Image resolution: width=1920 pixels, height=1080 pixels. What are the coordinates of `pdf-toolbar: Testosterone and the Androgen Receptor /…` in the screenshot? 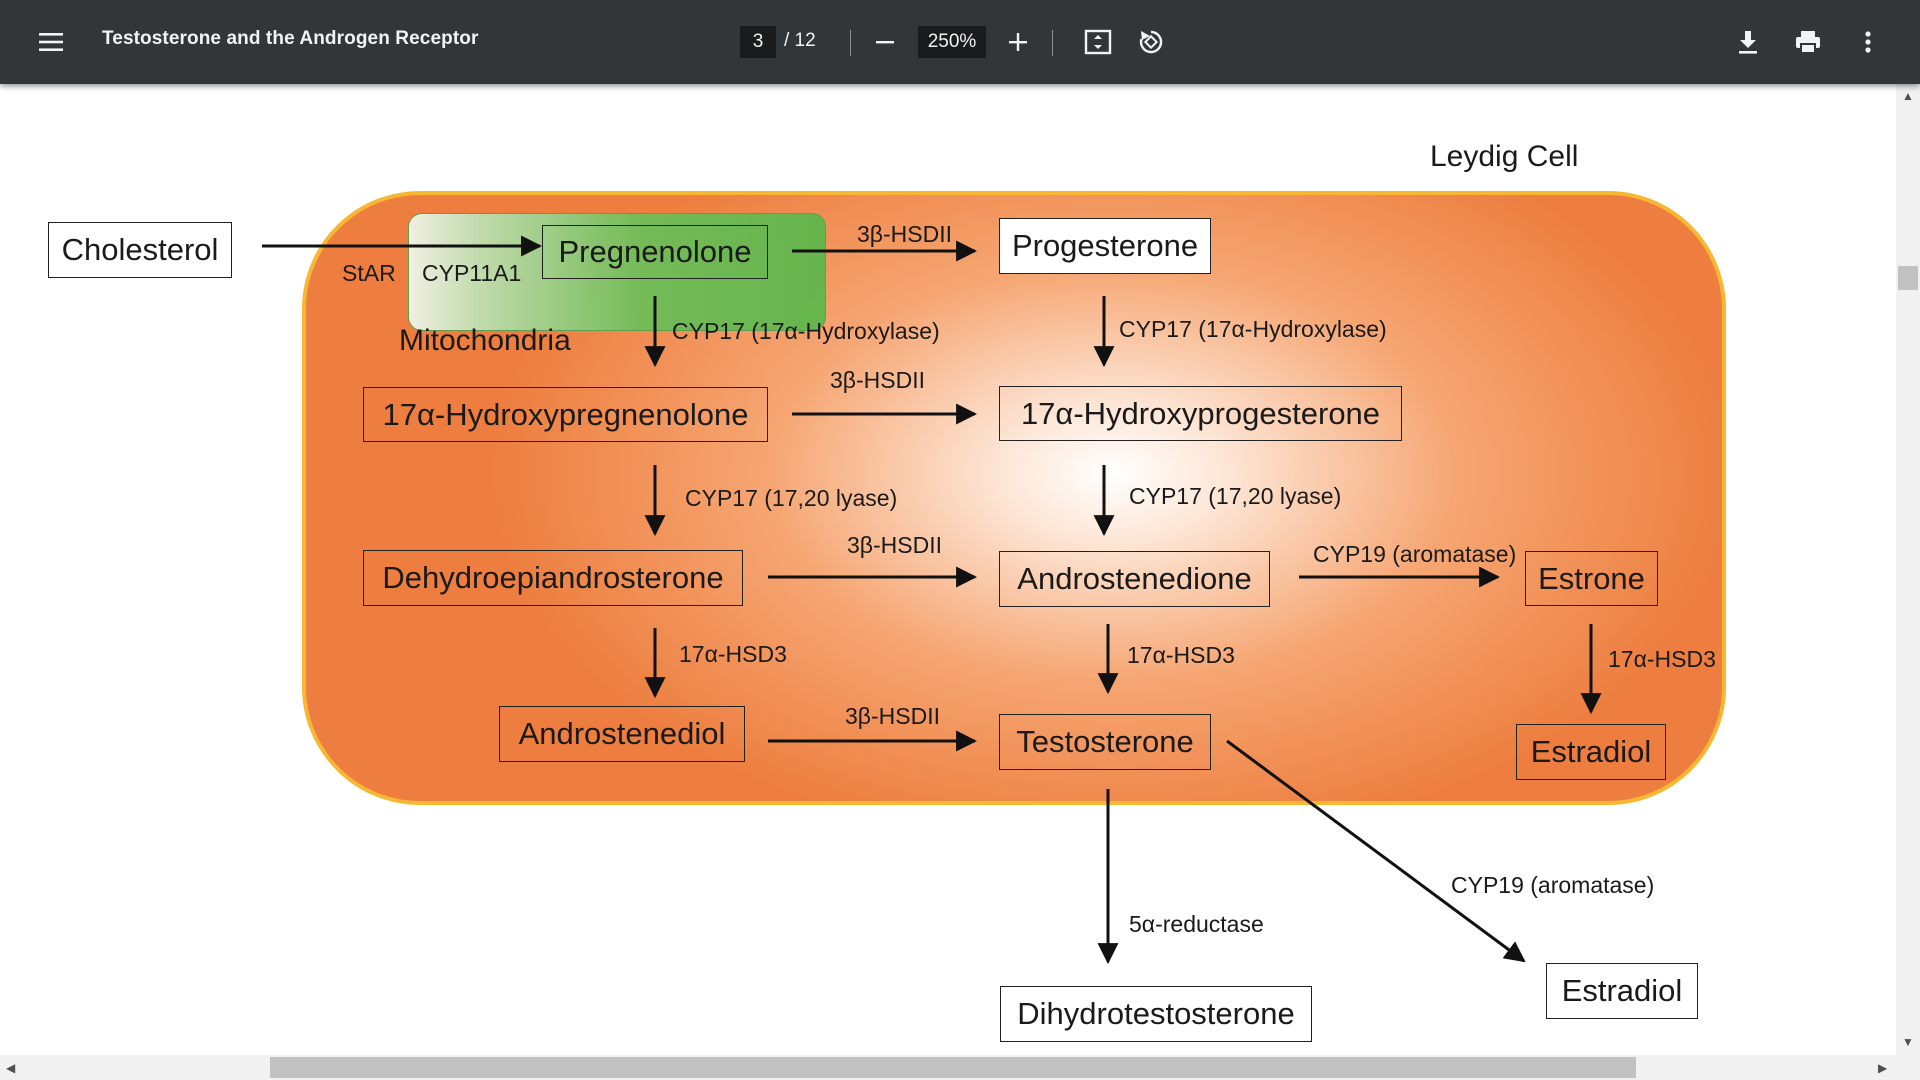 It's located at (960, 42).